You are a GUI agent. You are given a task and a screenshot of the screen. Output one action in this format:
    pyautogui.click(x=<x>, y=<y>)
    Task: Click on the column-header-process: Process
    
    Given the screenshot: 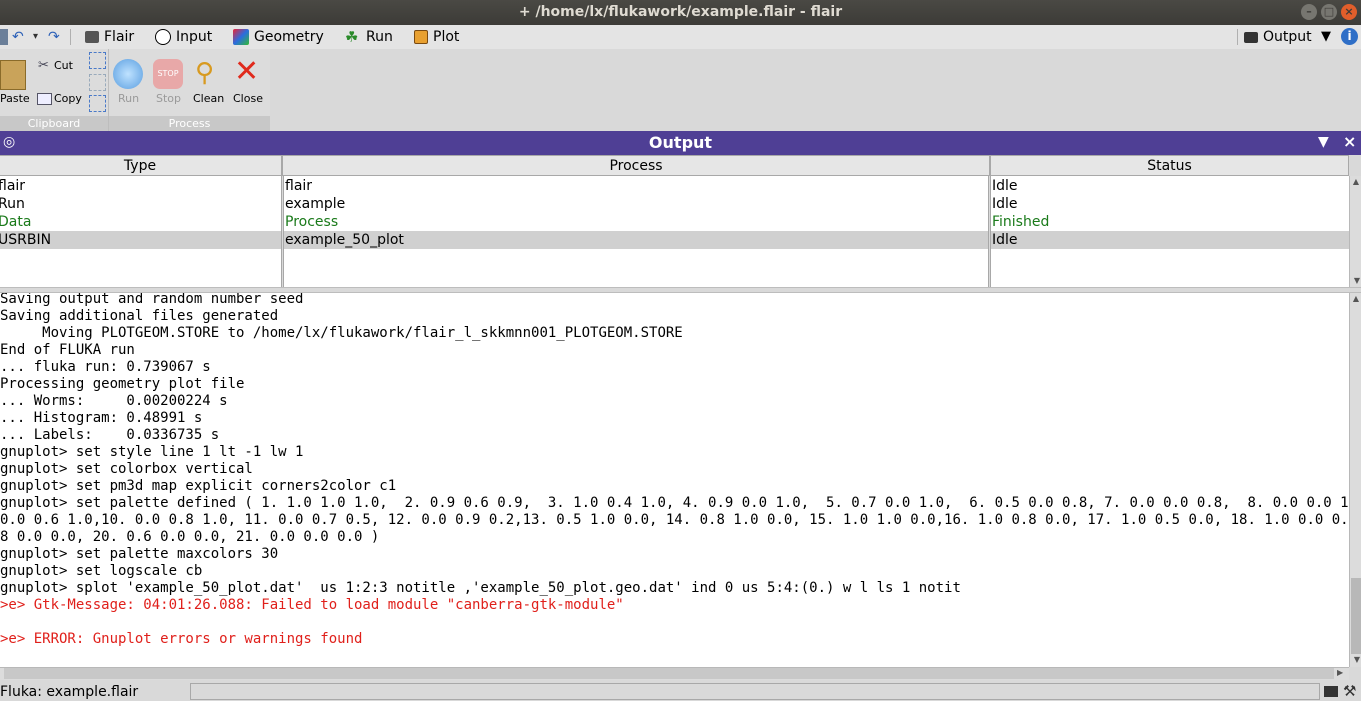 What is the action you would take?
    pyautogui.click(x=636, y=165)
    